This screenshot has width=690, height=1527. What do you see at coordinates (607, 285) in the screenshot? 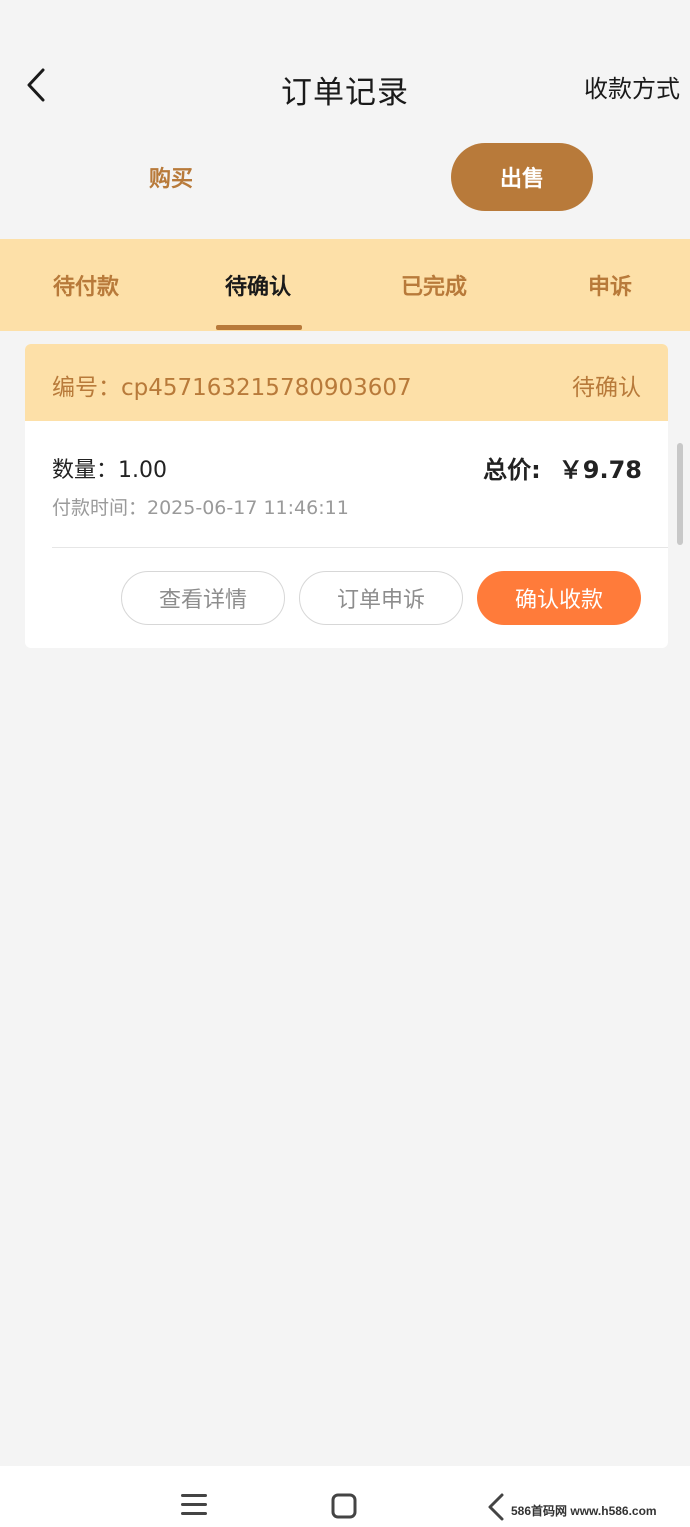
I see `tab-appeal: 申诉` at bounding box center [607, 285].